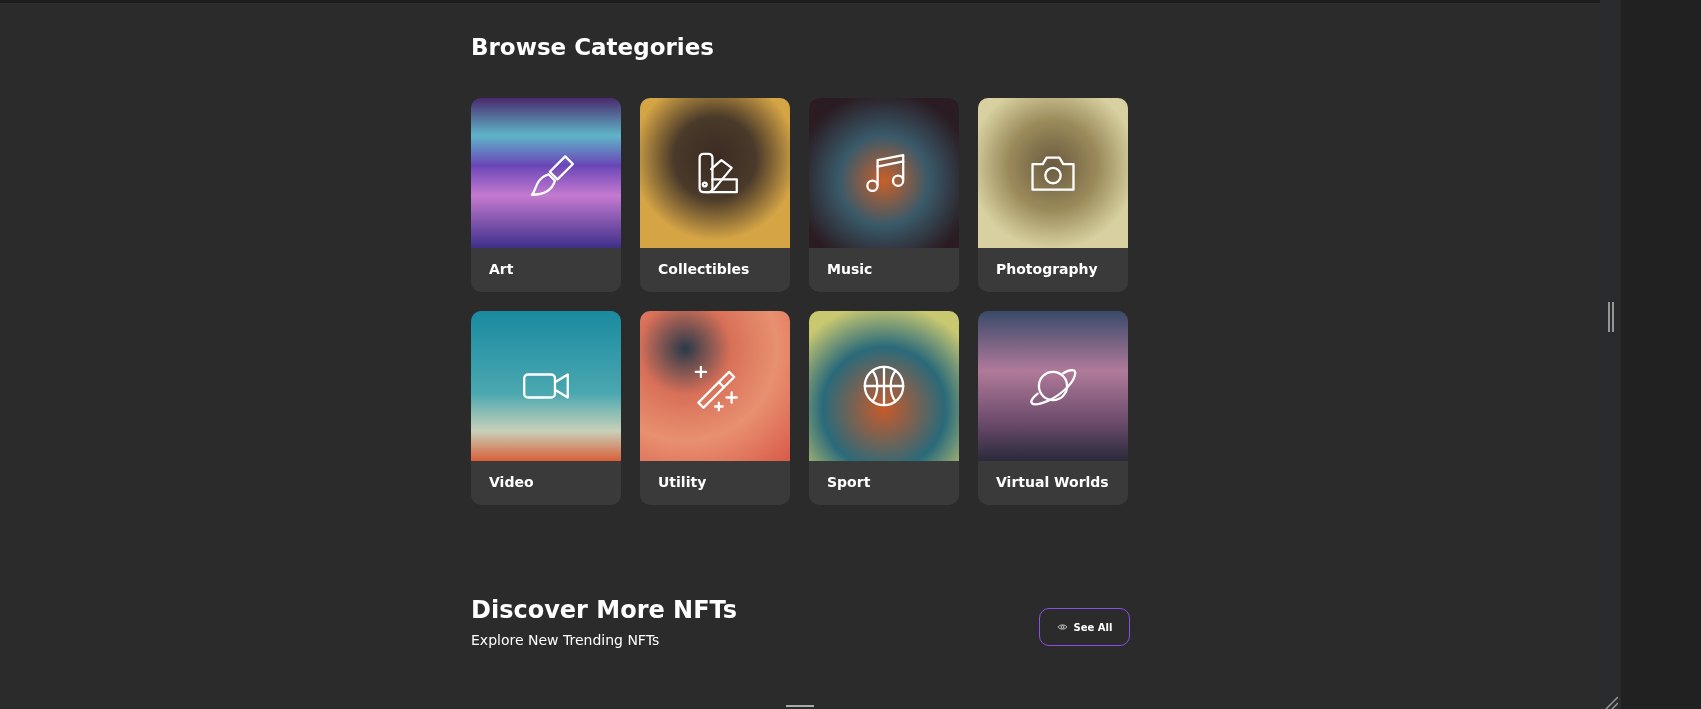 The image size is (1701, 709). I want to click on category-card: Virtual Worlds, so click(1053, 408).